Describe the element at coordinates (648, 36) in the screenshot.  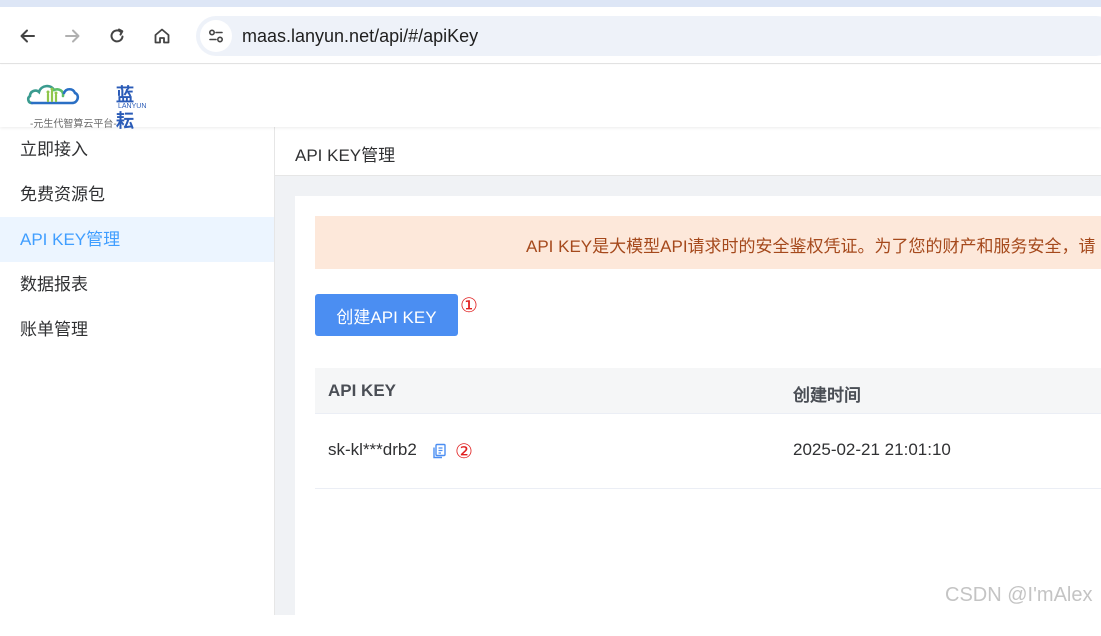
I see `address-bar: maas.lanyun.net/api/#/apiKey` at that location.